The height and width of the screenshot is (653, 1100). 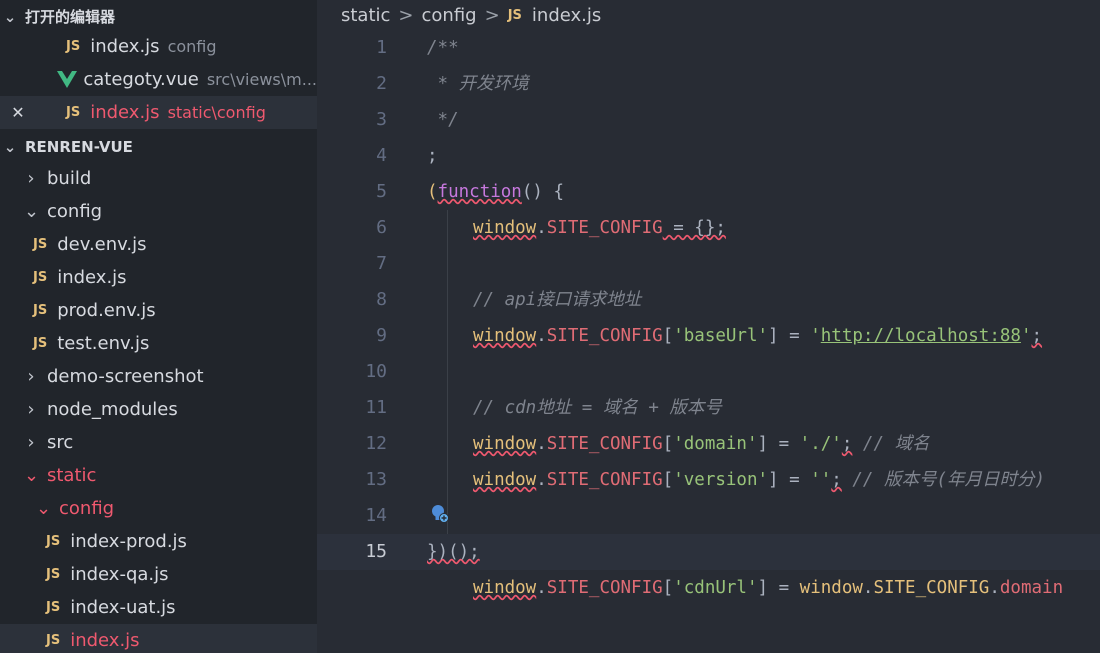 What do you see at coordinates (566, 15) in the screenshot?
I see `breadcrumb-file: index.js` at bounding box center [566, 15].